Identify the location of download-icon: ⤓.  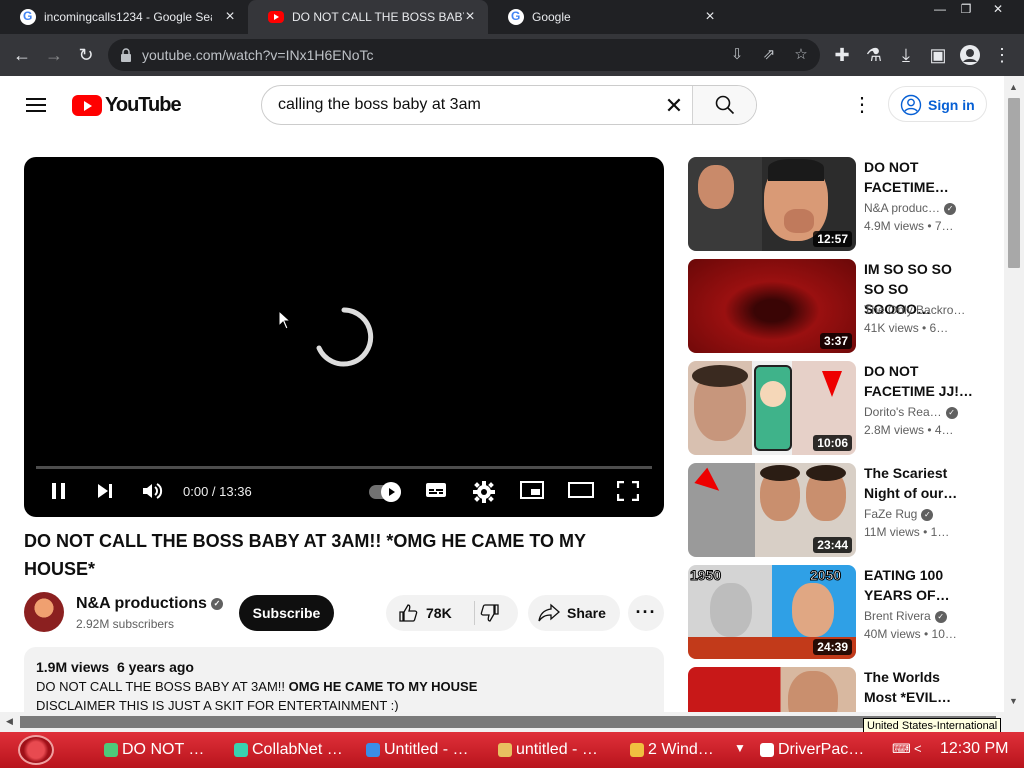
(906, 55).